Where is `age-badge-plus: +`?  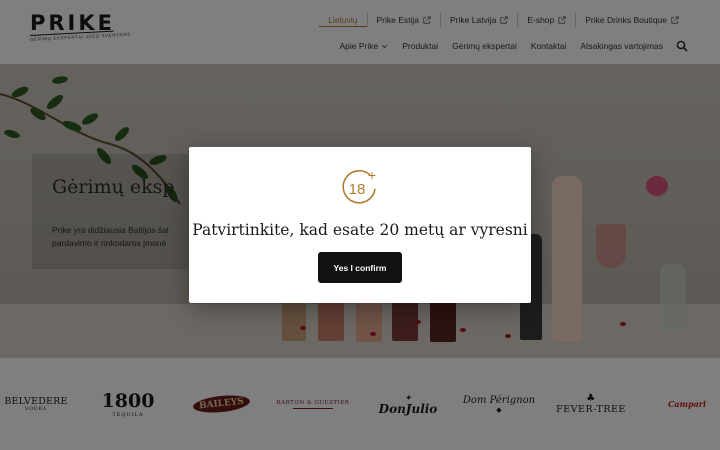 age-badge-plus: + is located at coordinates (372, 175).